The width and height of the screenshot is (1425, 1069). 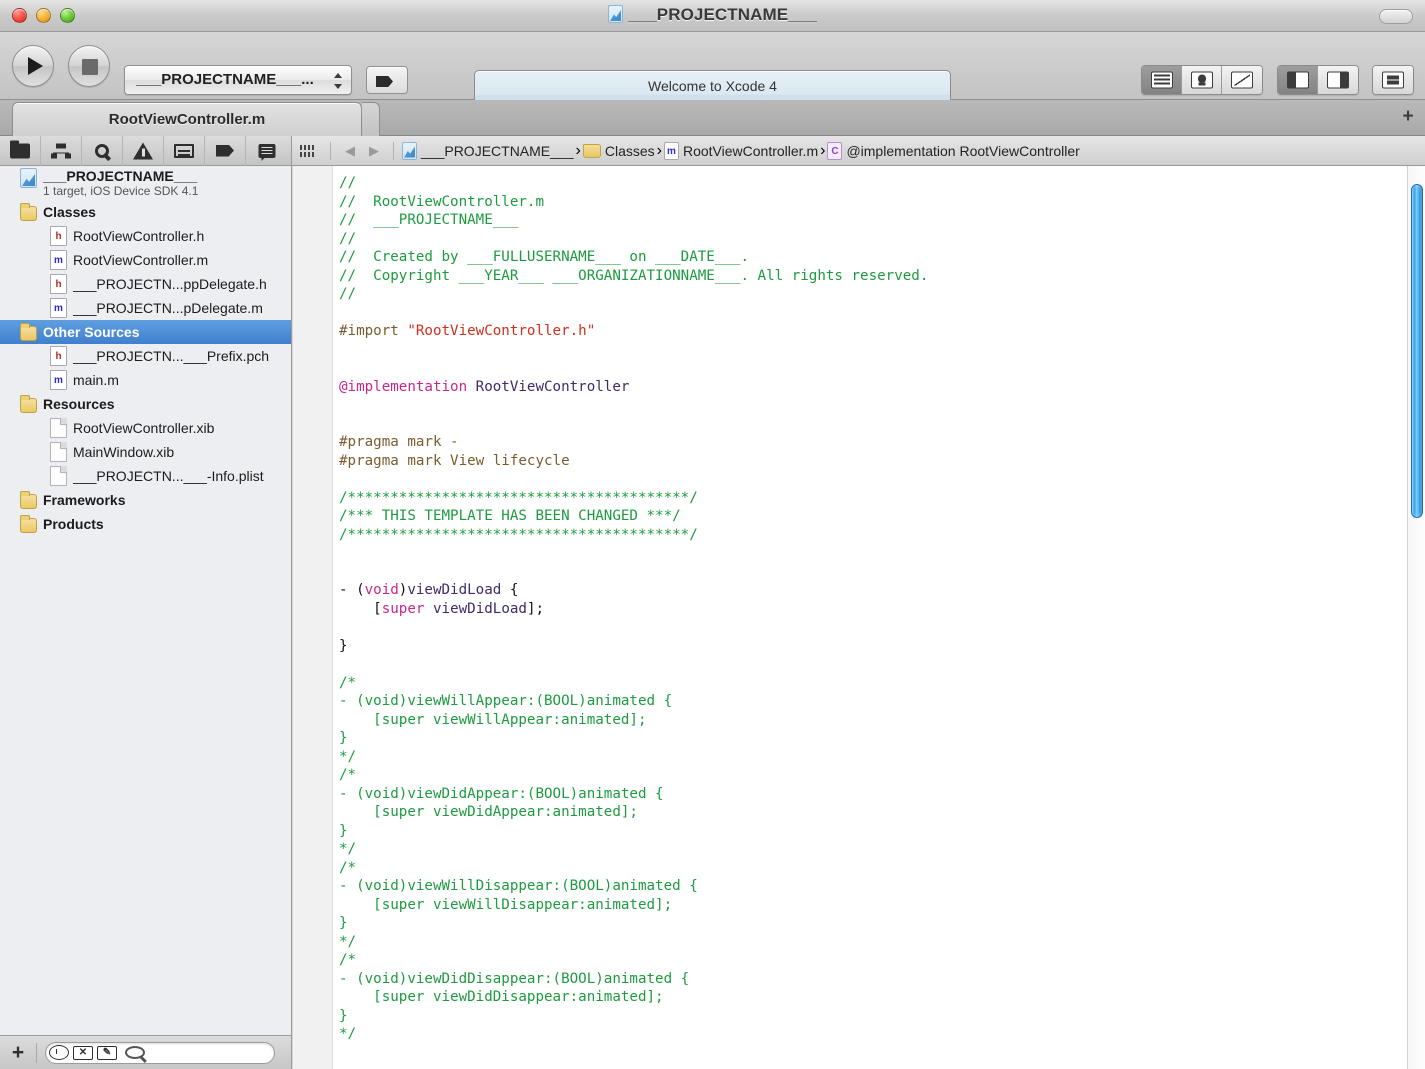 What do you see at coordinates (618, 151) in the screenshot?
I see `breadcrumb-classes: Classes` at bounding box center [618, 151].